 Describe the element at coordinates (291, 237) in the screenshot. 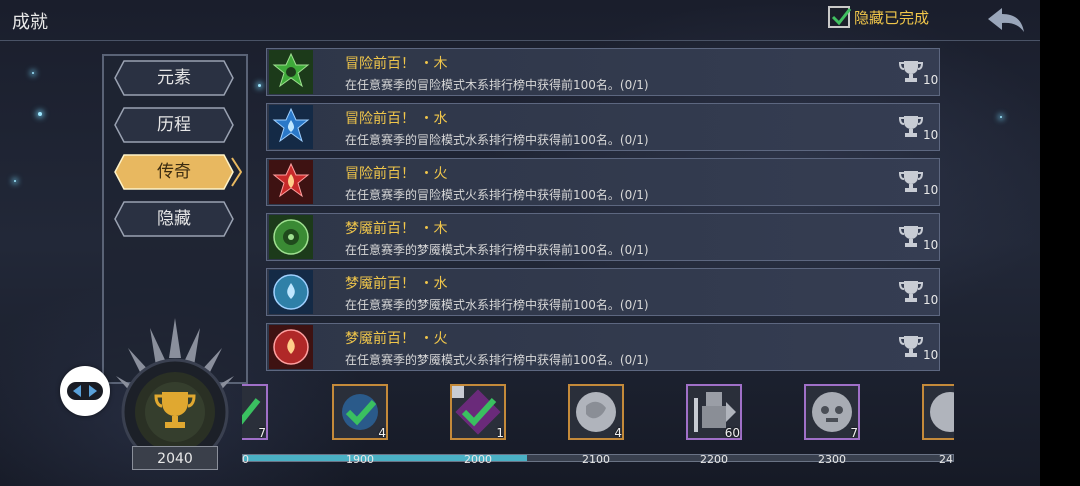

I see `wood-round-emblem-icon` at that location.